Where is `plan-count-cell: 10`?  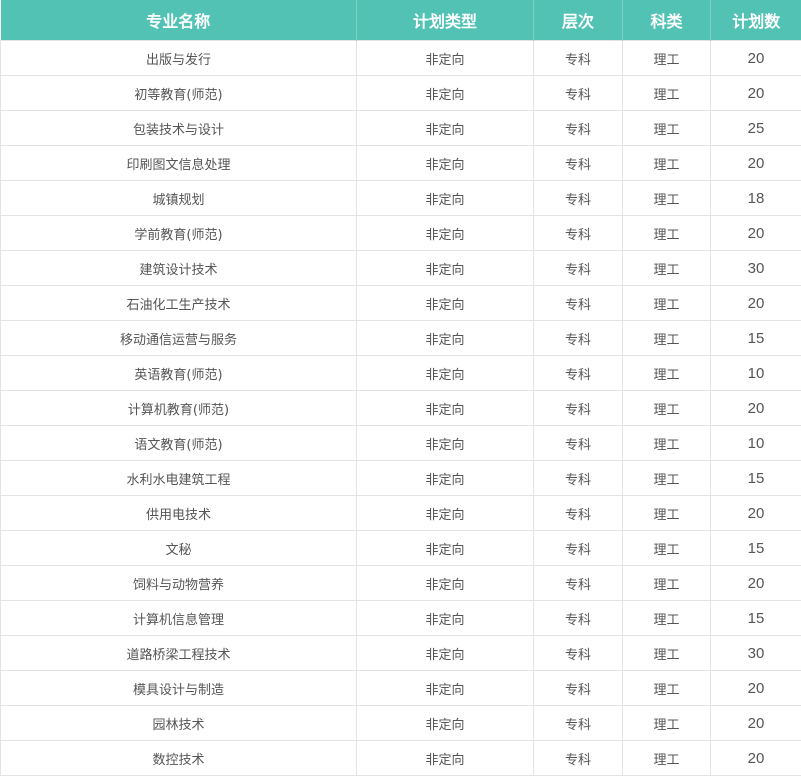
plan-count-cell: 10 is located at coordinates (755, 373).